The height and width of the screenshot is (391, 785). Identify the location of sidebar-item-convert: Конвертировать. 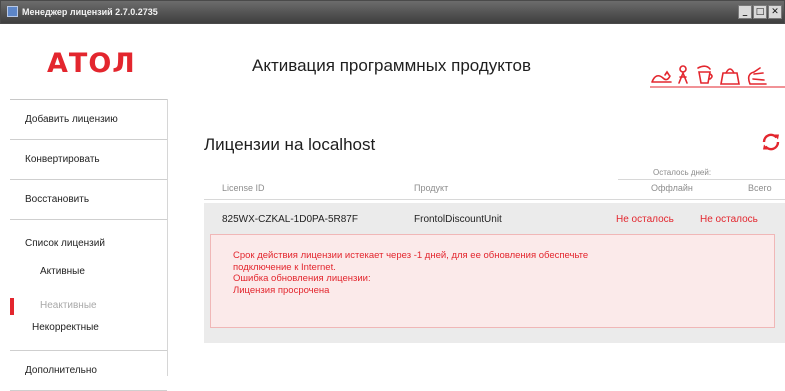
(88, 160).